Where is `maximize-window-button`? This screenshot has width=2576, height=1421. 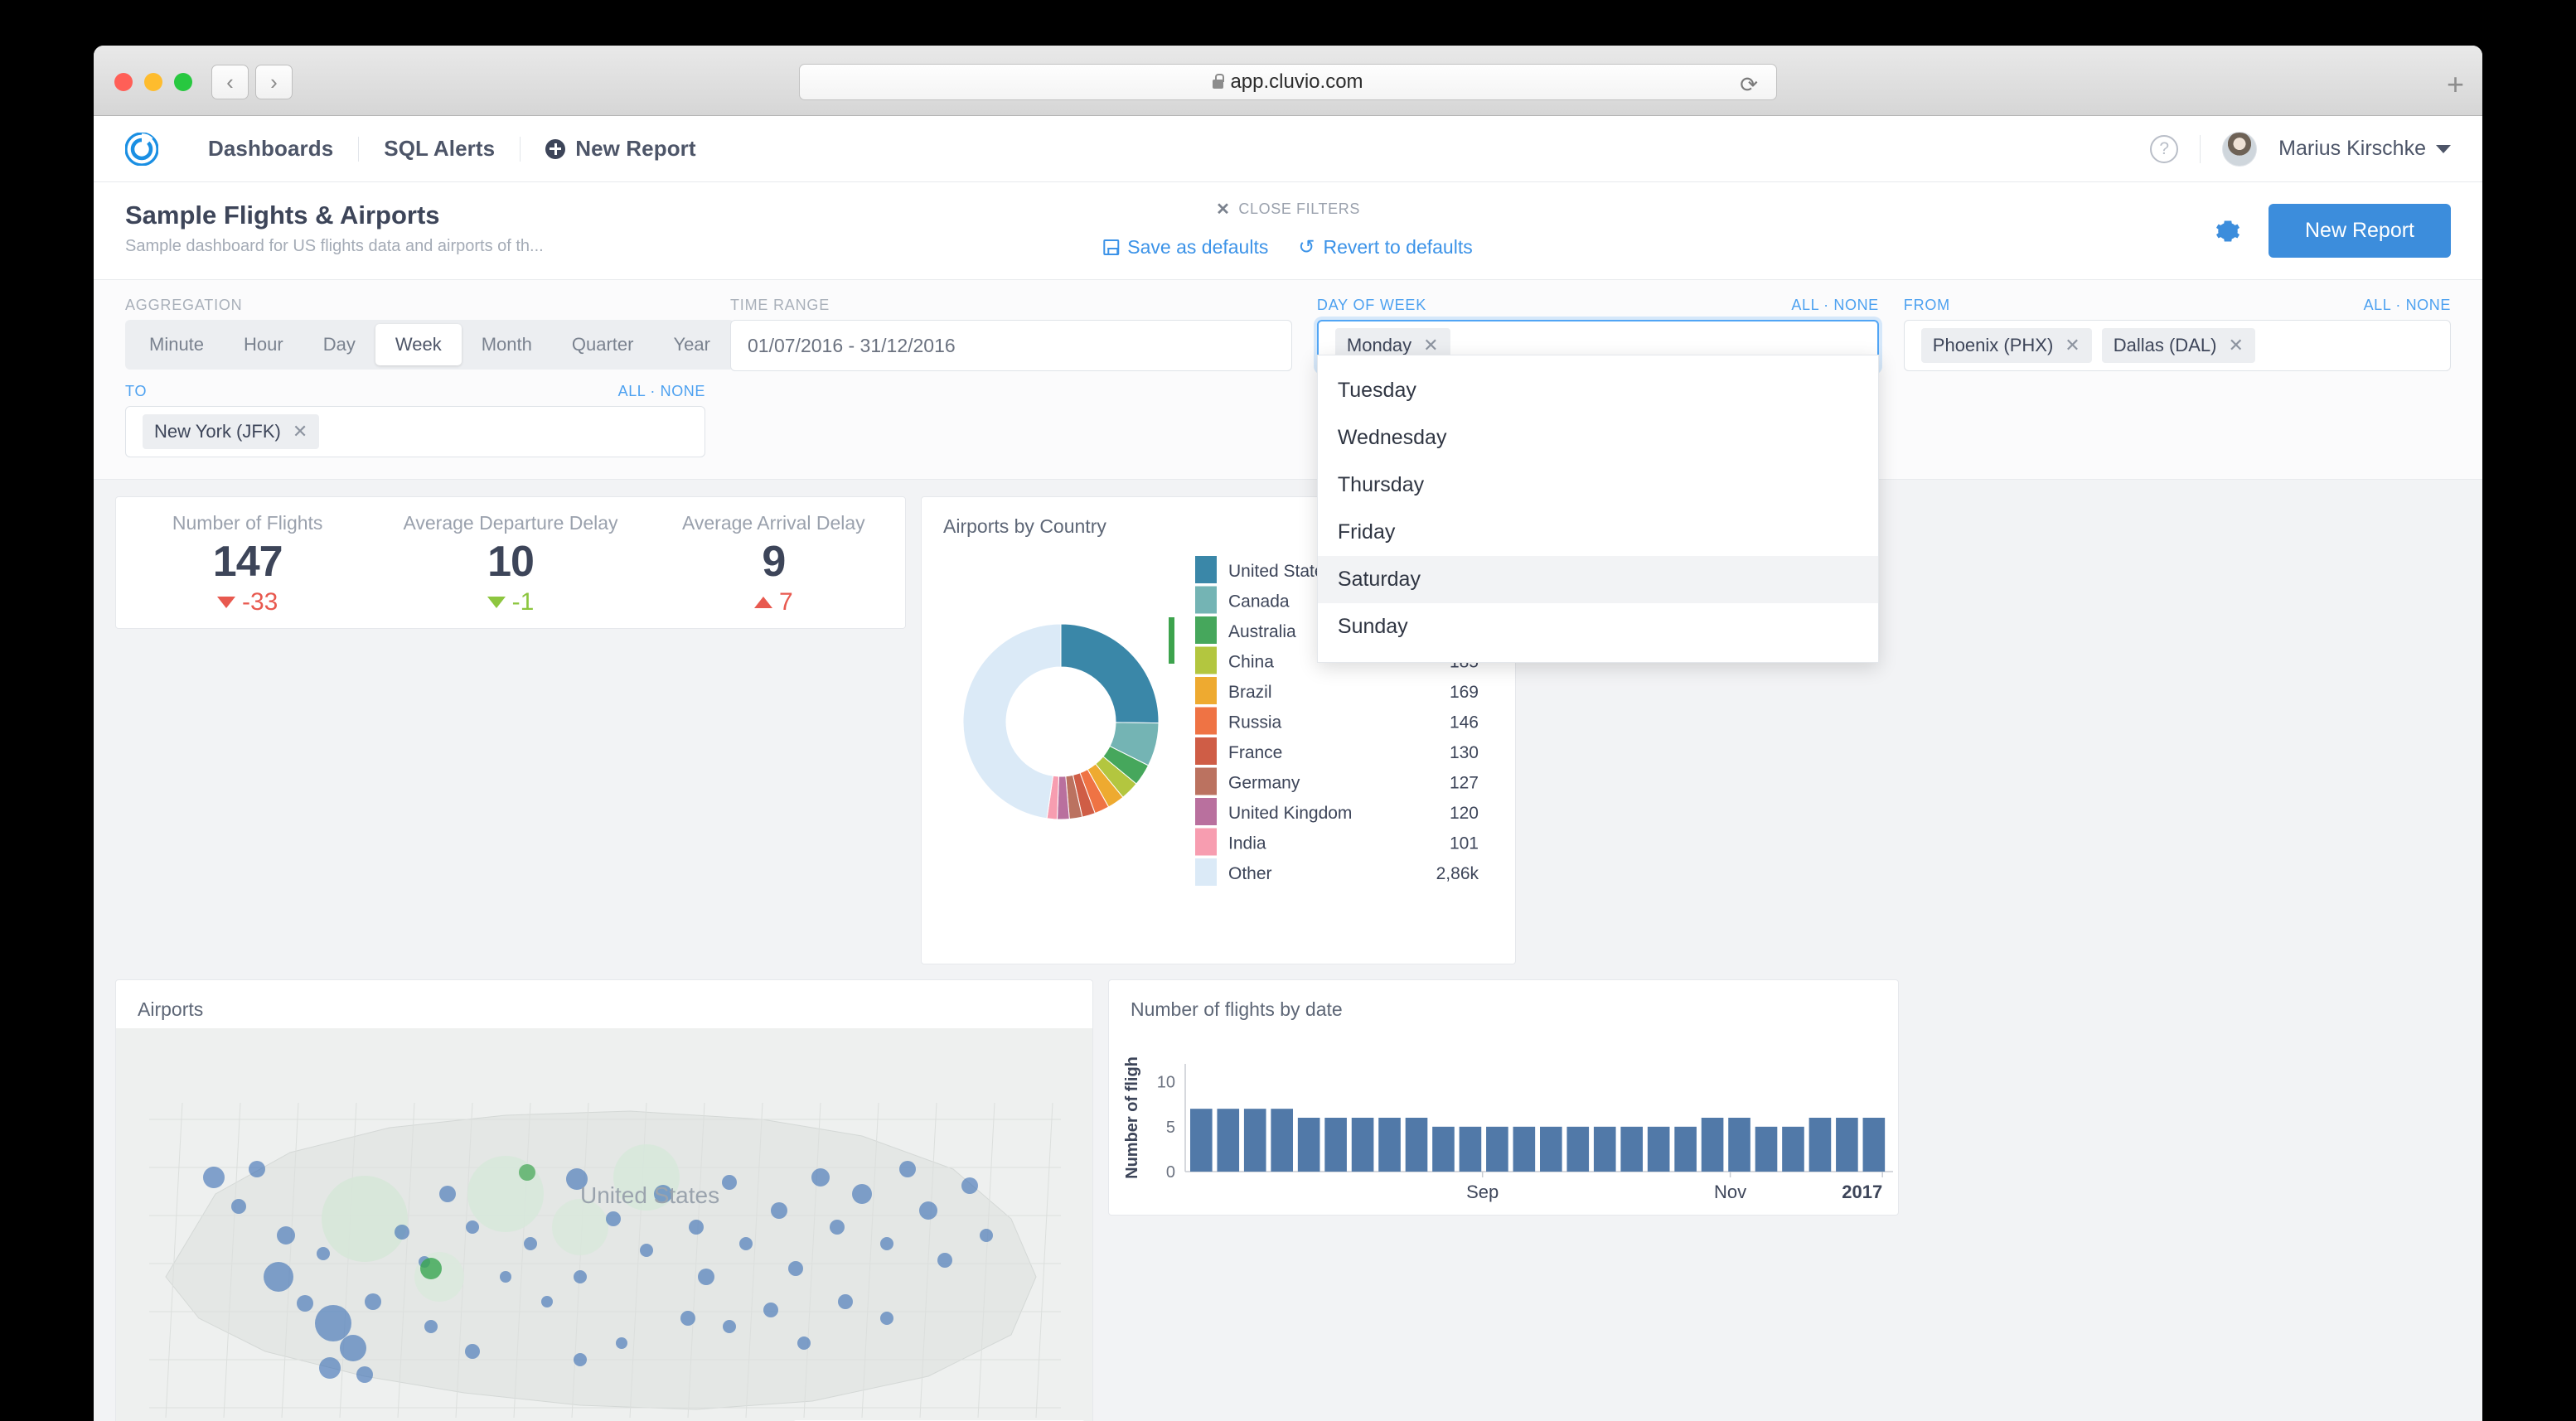
maximize-window-button is located at coordinates (183, 82).